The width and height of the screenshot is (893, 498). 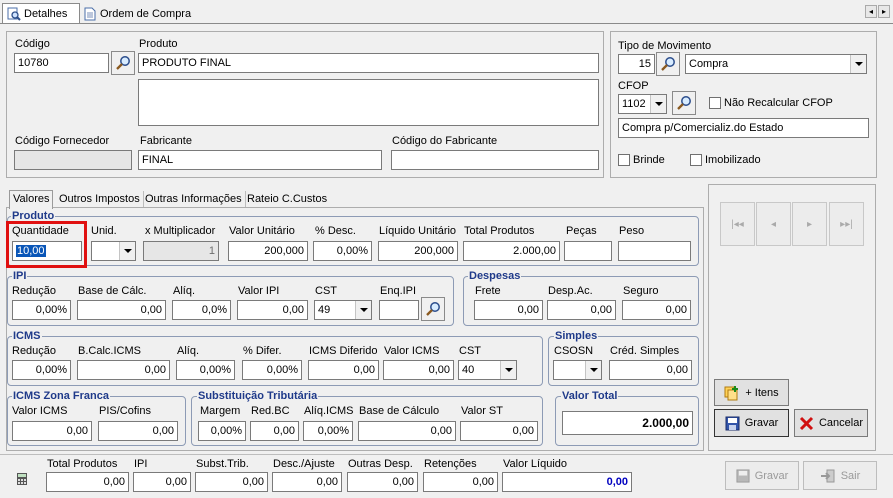 I want to click on tab-rateio: Rateio C.Custos, so click(x=287, y=199).